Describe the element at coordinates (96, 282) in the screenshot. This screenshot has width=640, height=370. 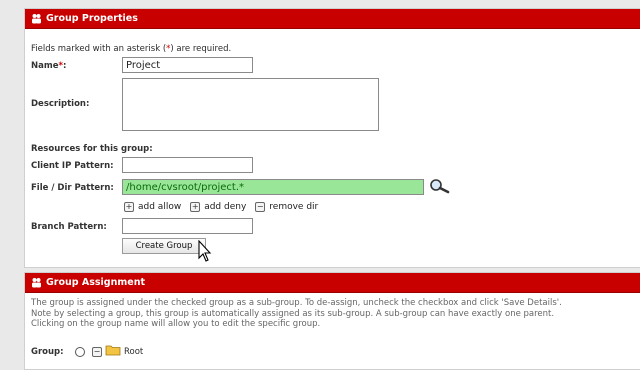
I see `group-assignment-title: Group Assignment` at that location.